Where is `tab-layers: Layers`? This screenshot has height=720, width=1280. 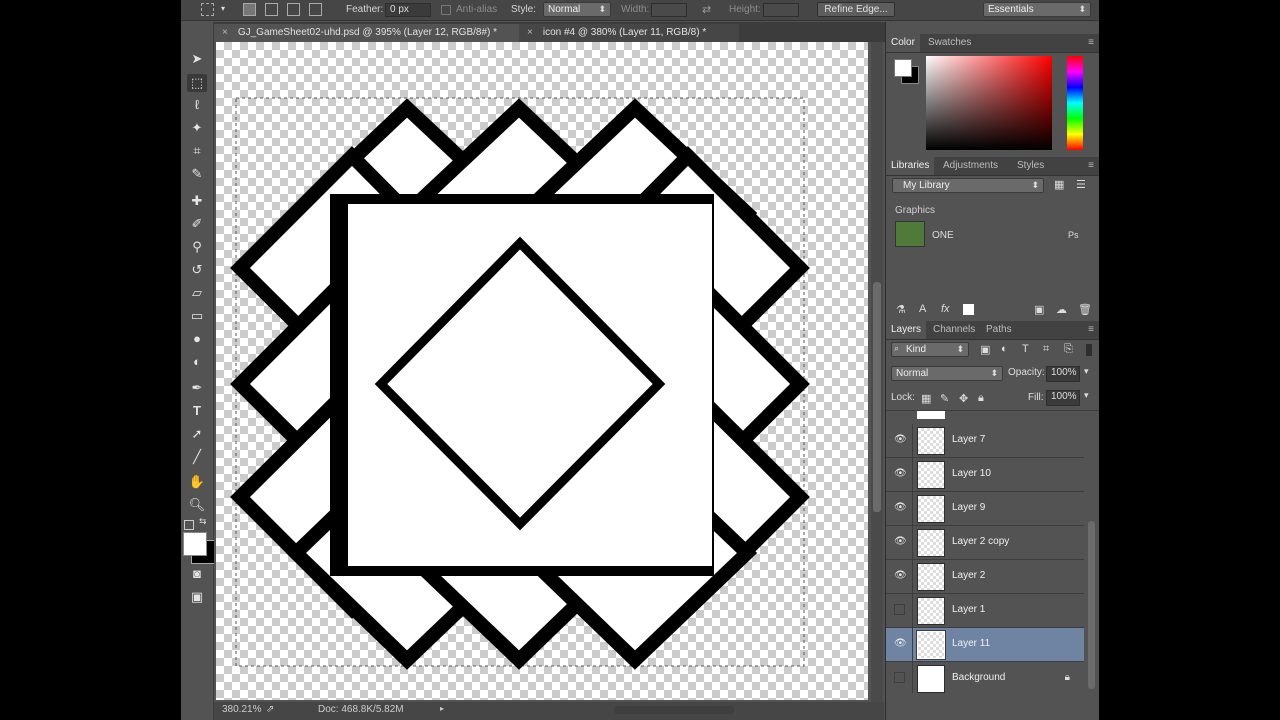 tab-layers: Layers is located at coordinates (906, 330).